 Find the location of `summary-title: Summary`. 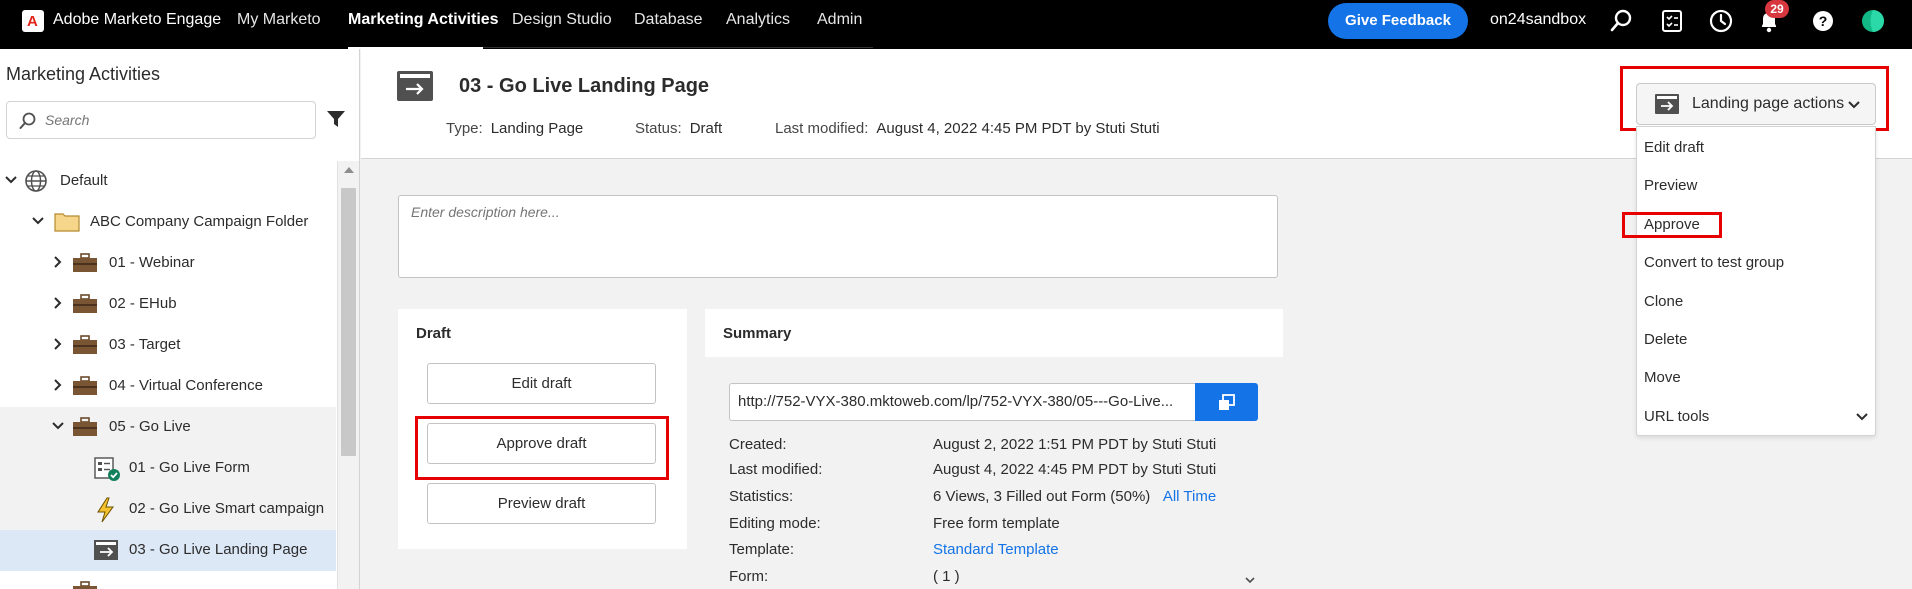

summary-title: Summary is located at coordinates (757, 333).